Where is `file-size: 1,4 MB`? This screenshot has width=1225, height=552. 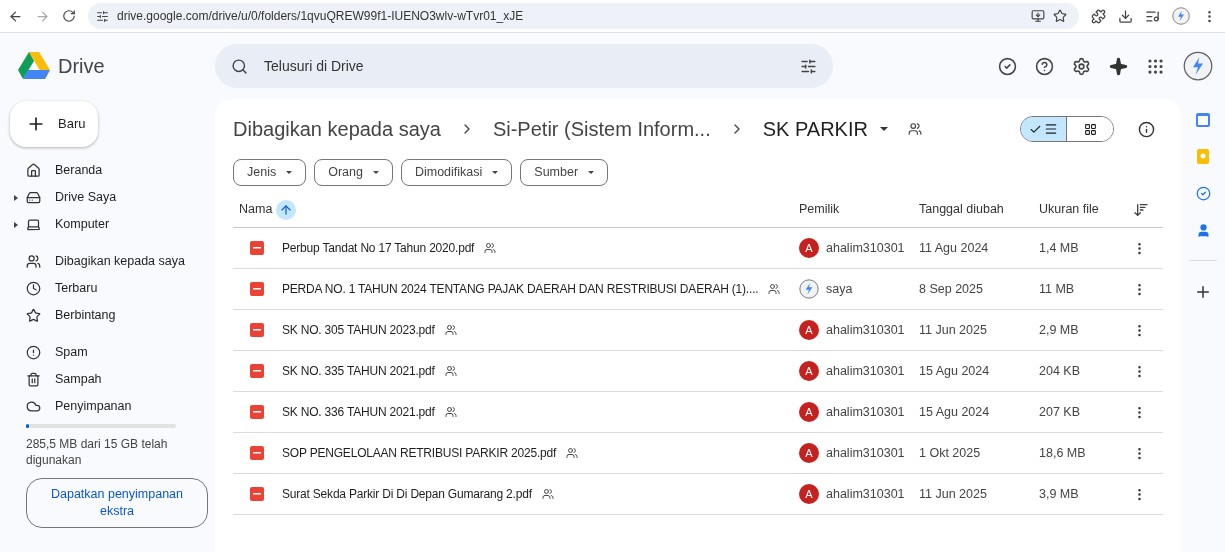
file-size: 1,4 MB is located at coordinates (1059, 248).